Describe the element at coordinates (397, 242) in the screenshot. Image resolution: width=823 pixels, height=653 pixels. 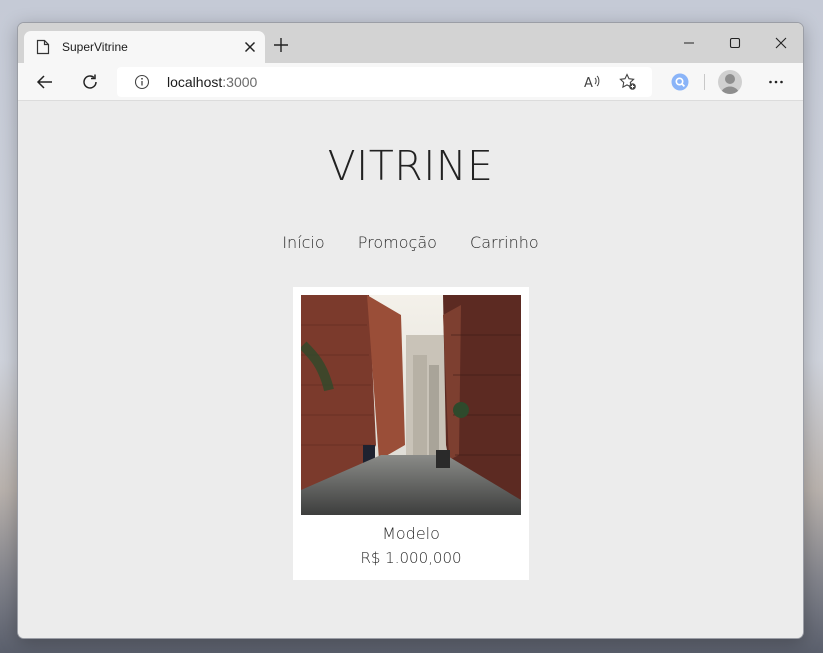
I see `nav-link-promocao: Promoção` at that location.